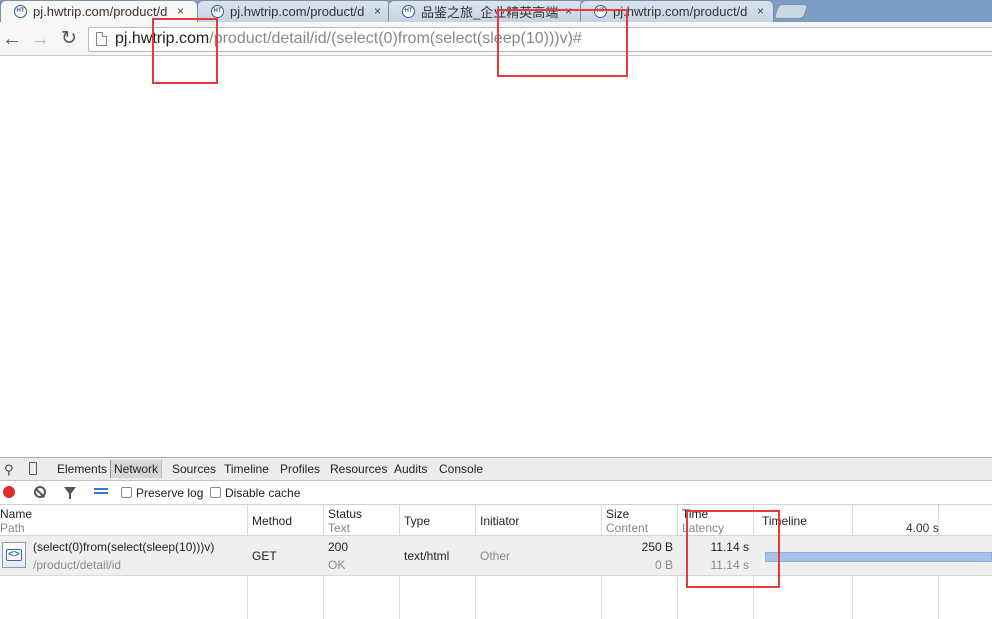 The width and height of the screenshot is (992, 619). What do you see at coordinates (263, 493) in the screenshot?
I see `disable-cache-label: Disable cache` at bounding box center [263, 493].